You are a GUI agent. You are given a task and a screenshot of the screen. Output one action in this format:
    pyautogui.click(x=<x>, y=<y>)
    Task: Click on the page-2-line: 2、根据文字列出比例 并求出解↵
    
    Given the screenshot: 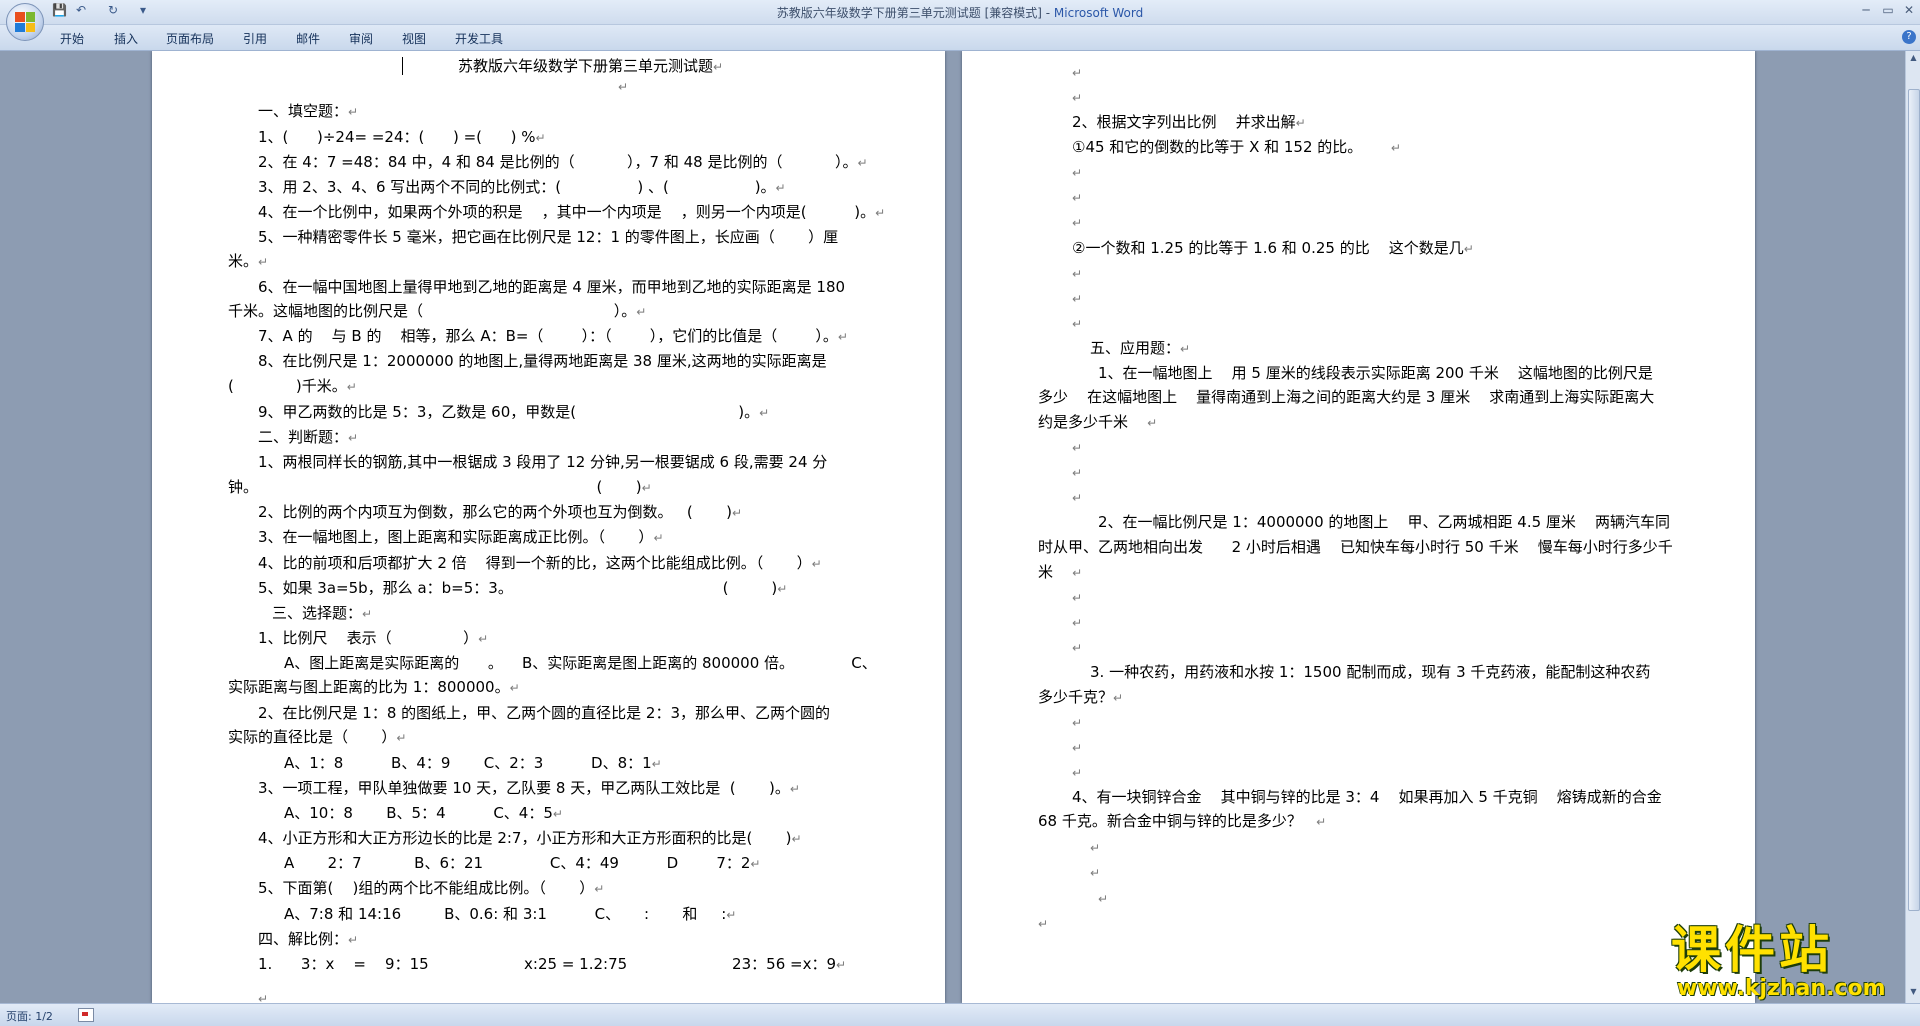 What is the action you would take?
    pyautogui.click(x=1189, y=122)
    